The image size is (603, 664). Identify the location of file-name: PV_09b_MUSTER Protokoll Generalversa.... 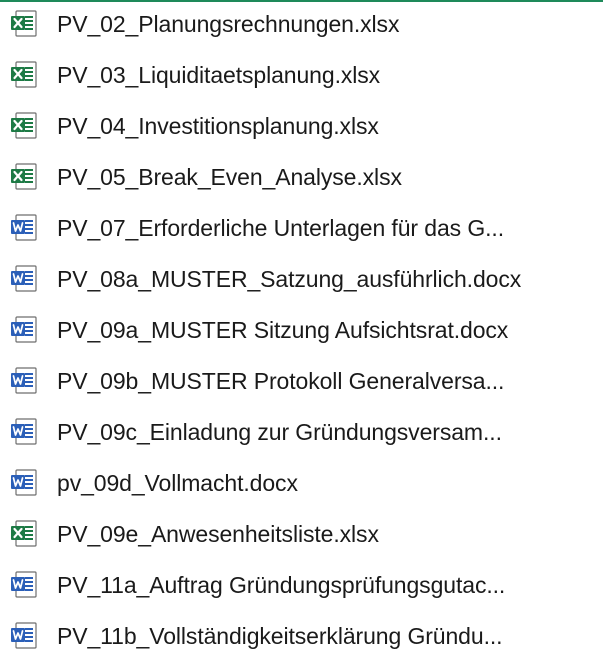
(281, 381).